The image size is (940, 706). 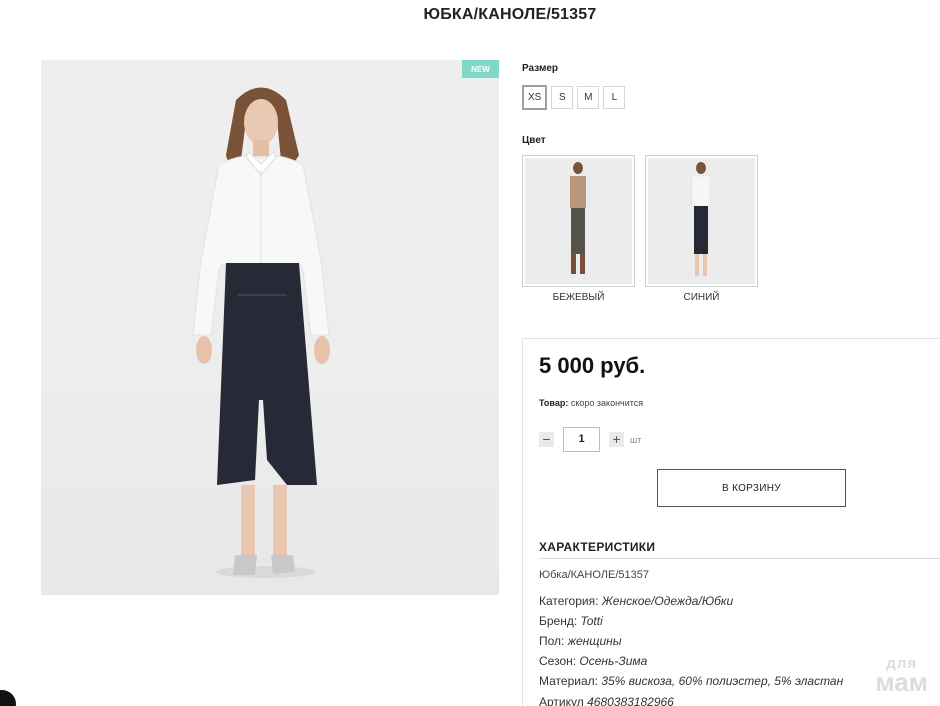 What do you see at coordinates (636, 439) in the screenshot?
I see `quantity-unit: шт` at bounding box center [636, 439].